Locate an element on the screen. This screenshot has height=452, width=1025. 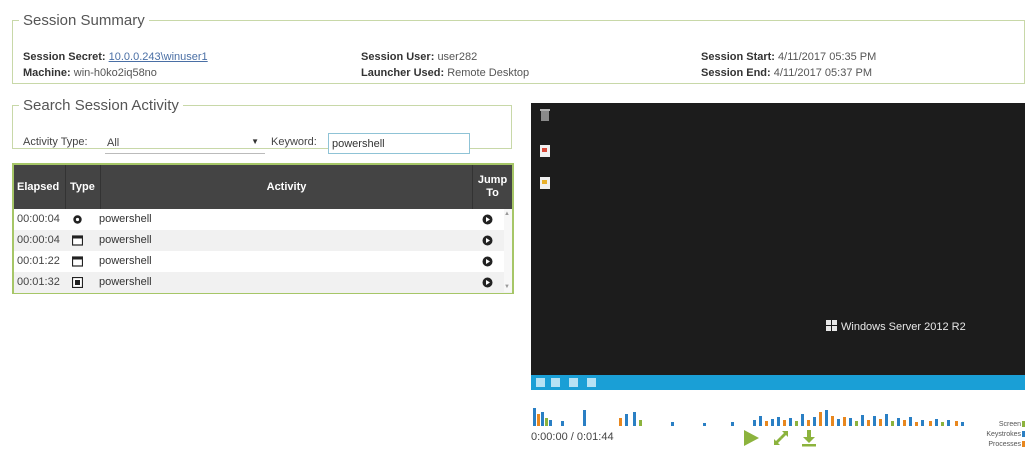
session-end-value: 4/11/2017 05:37 PM is located at coordinates (823, 73).